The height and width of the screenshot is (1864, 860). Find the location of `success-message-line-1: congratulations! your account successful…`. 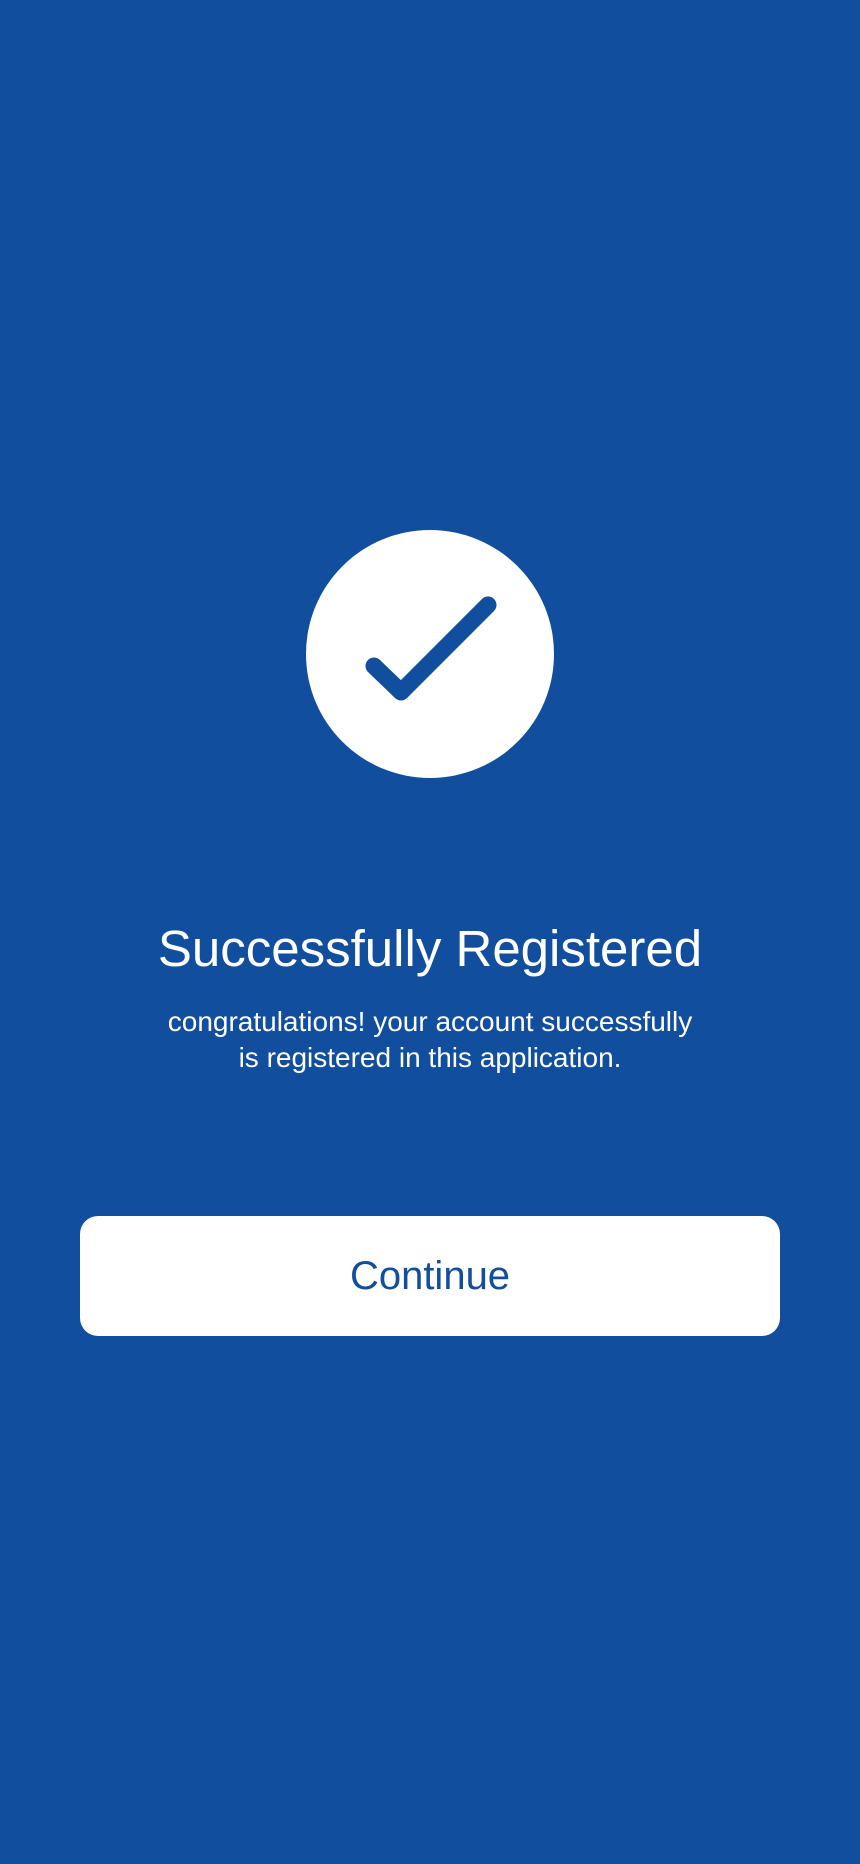

success-message-line-1: congratulations! your account successful… is located at coordinates (430, 1021).